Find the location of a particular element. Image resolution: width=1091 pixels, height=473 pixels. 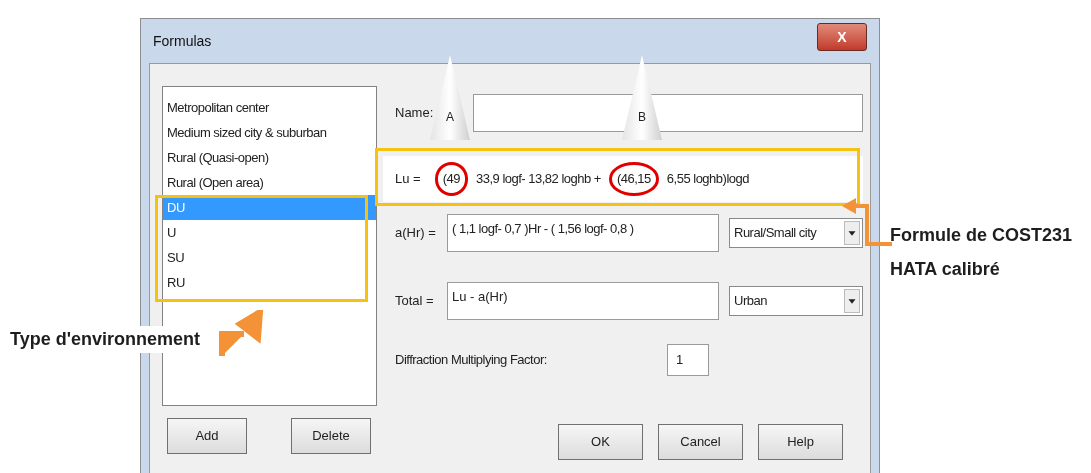

close-button: X is located at coordinates (842, 37).